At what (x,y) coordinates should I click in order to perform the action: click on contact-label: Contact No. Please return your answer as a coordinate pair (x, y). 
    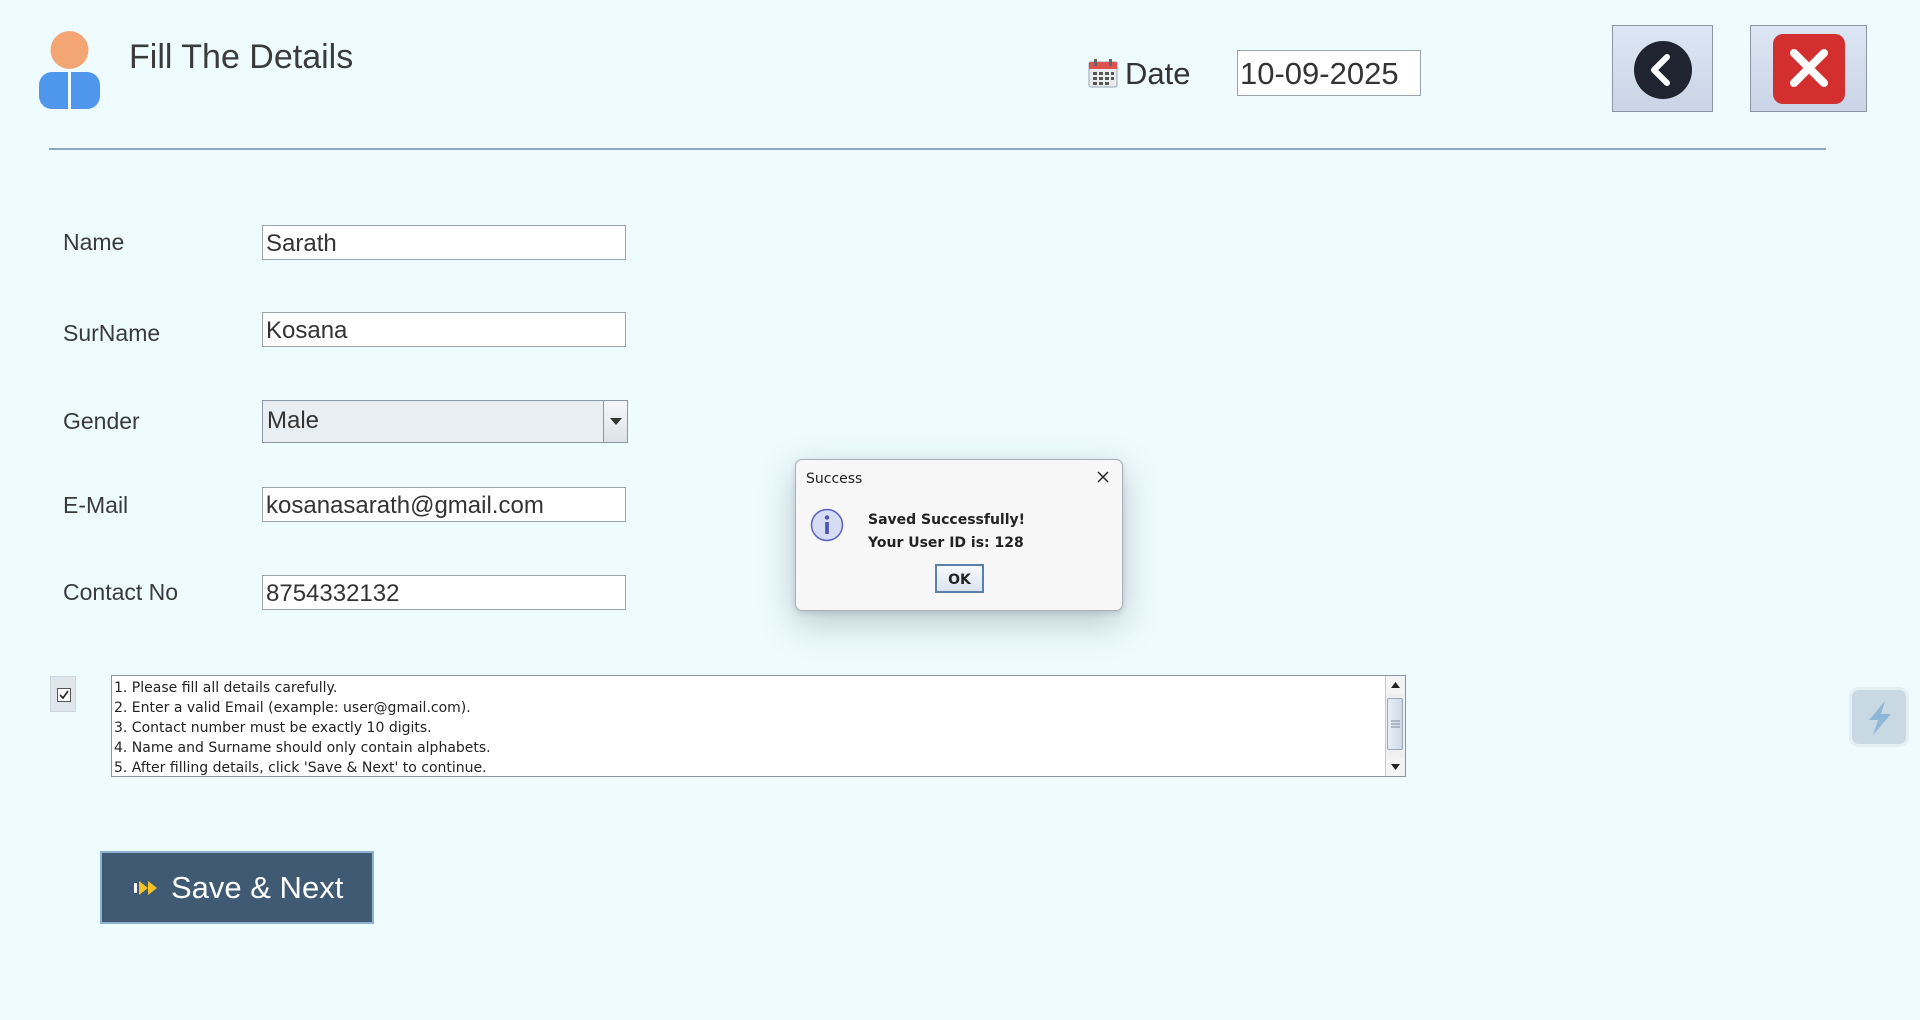
    Looking at the image, I should click on (121, 592).